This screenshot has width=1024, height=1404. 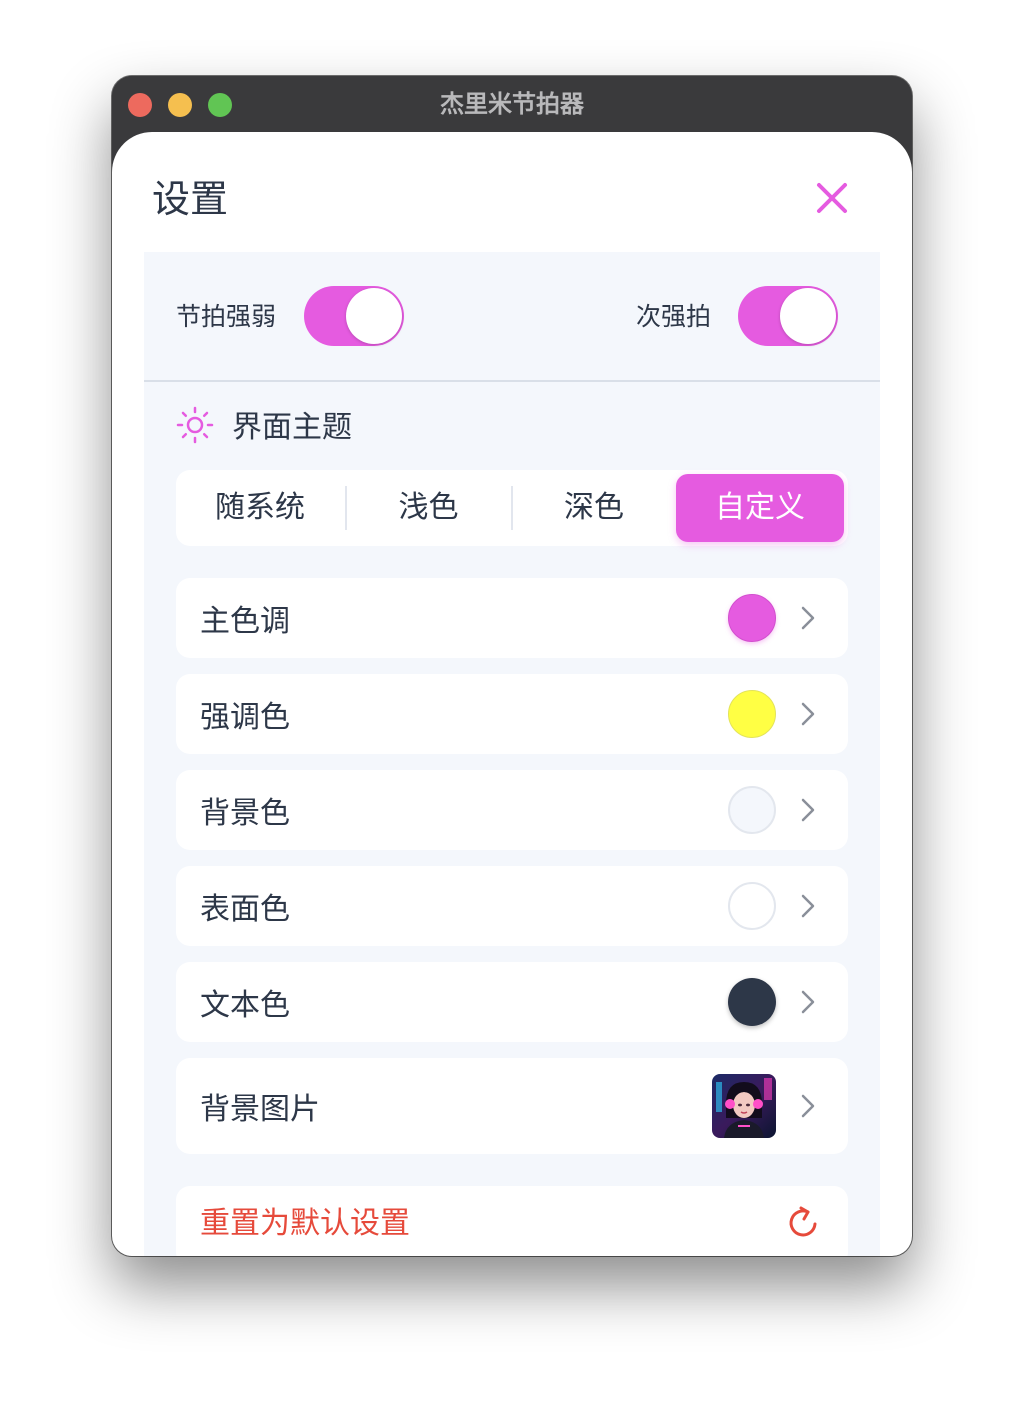 What do you see at coordinates (428, 508) in the screenshot?
I see `theme-mode-light: 浅色` at bounding box center [428, 508].